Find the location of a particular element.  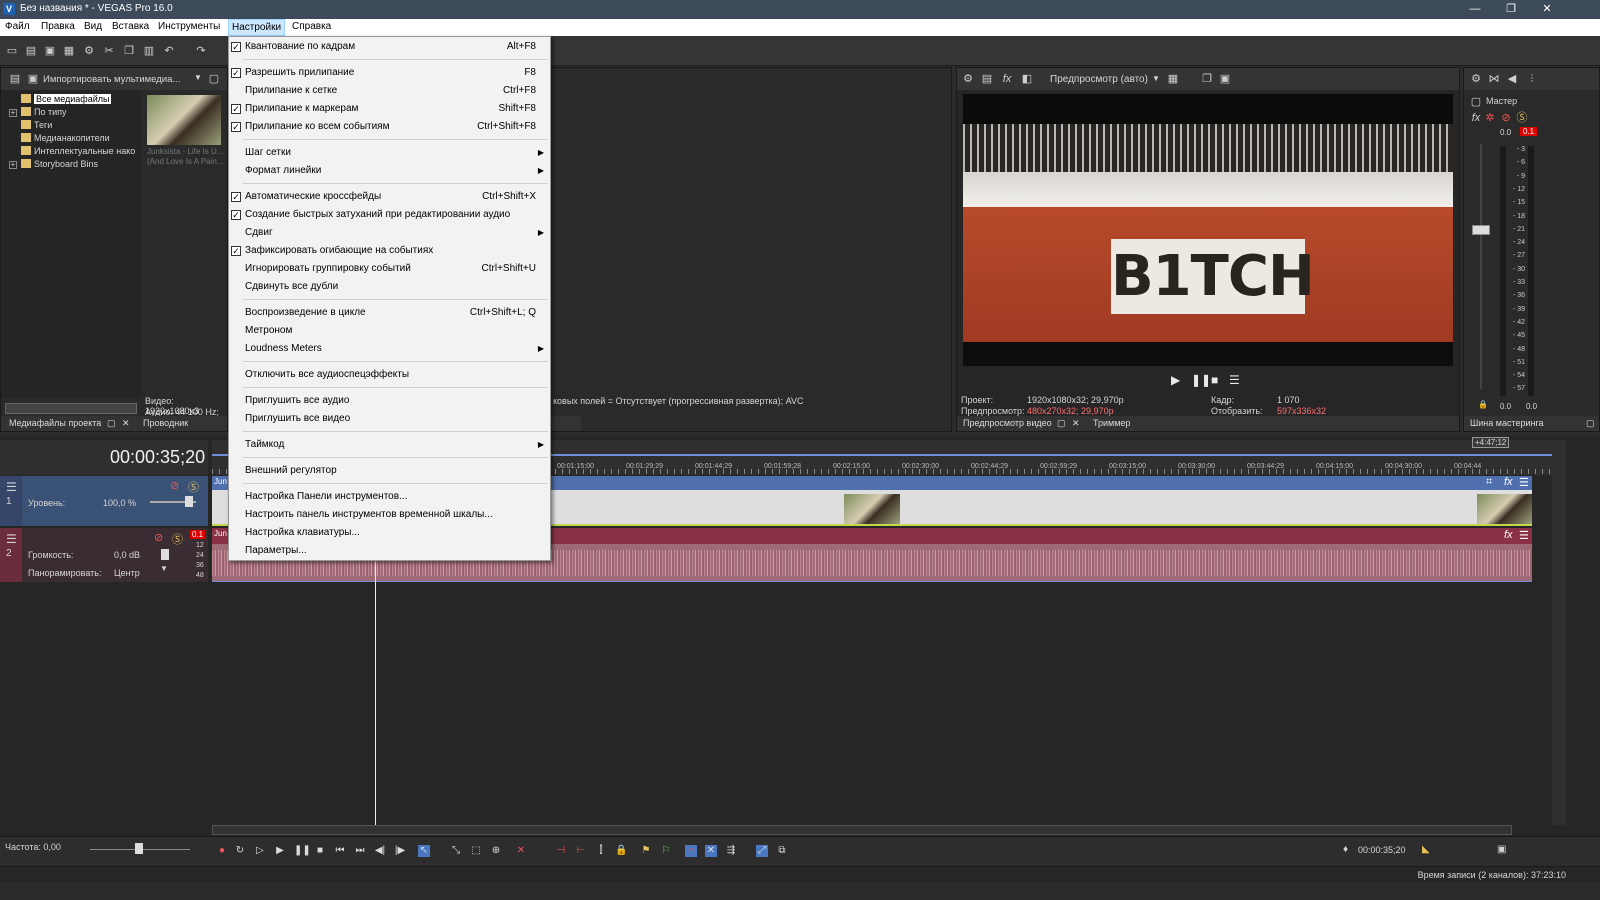

menu-file: Файл is located at coordinates (17, 26).